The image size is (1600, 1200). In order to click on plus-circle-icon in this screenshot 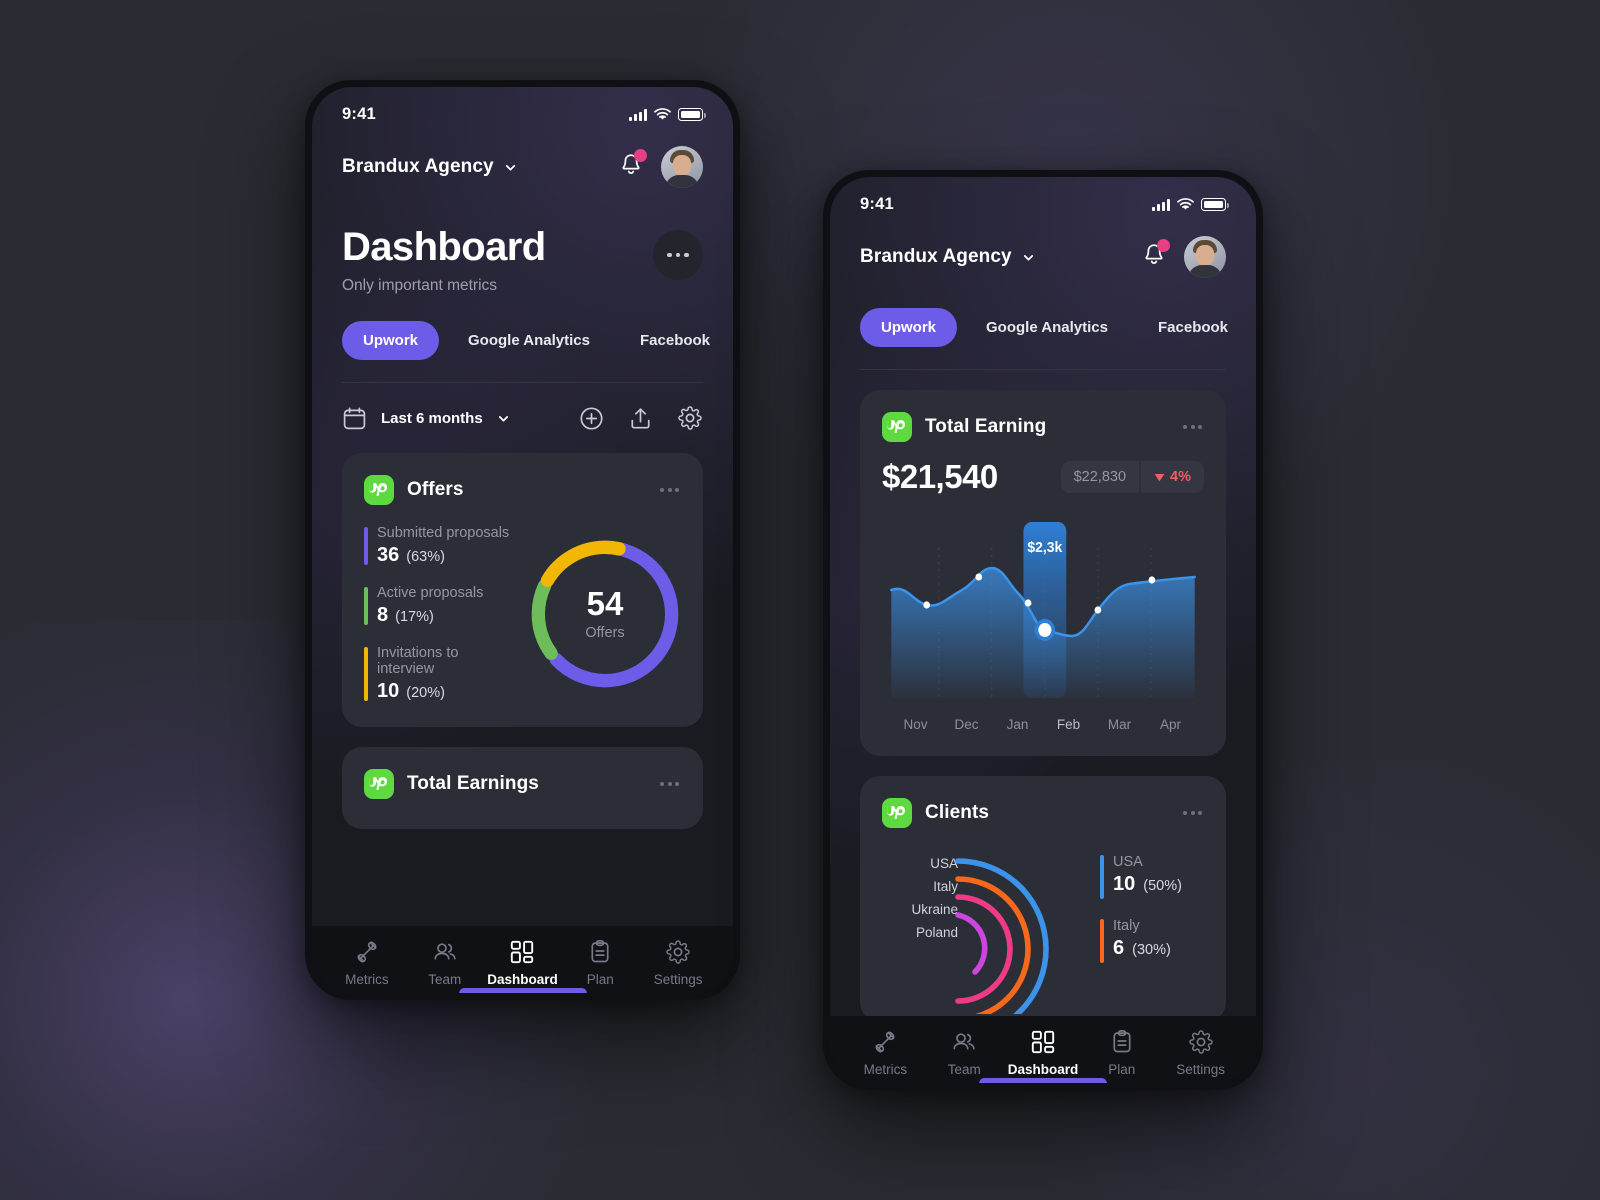, I will do `click(591, 418)`.